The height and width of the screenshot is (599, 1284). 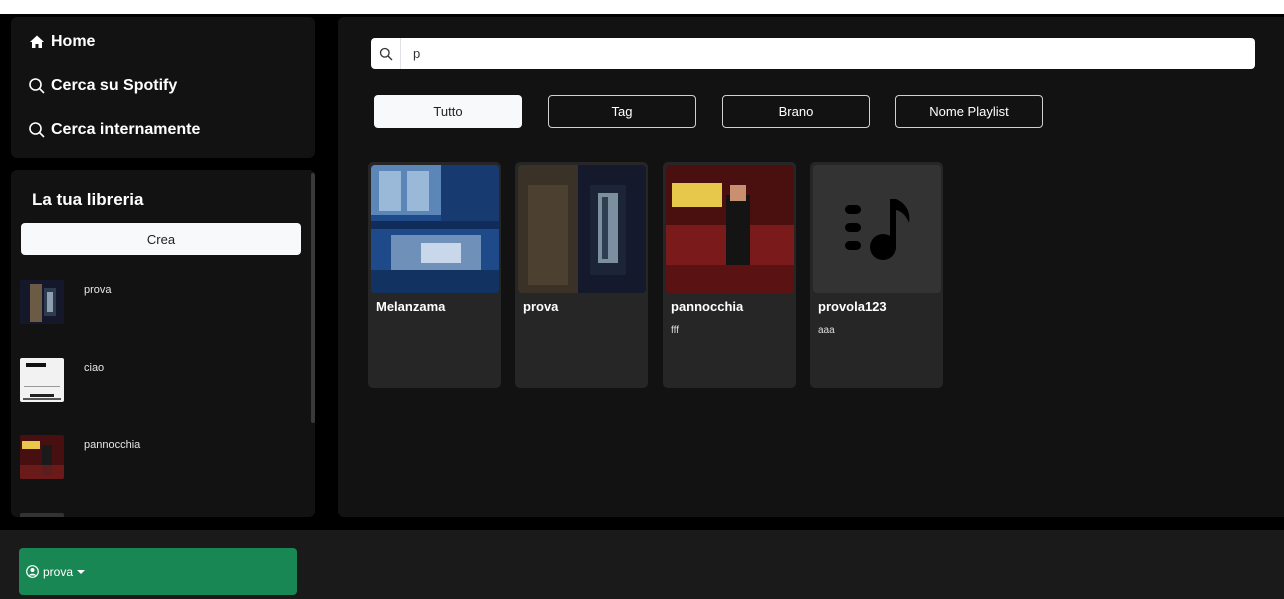 I want to click on library-title: La tua libreria, so click(x=88, y=199).